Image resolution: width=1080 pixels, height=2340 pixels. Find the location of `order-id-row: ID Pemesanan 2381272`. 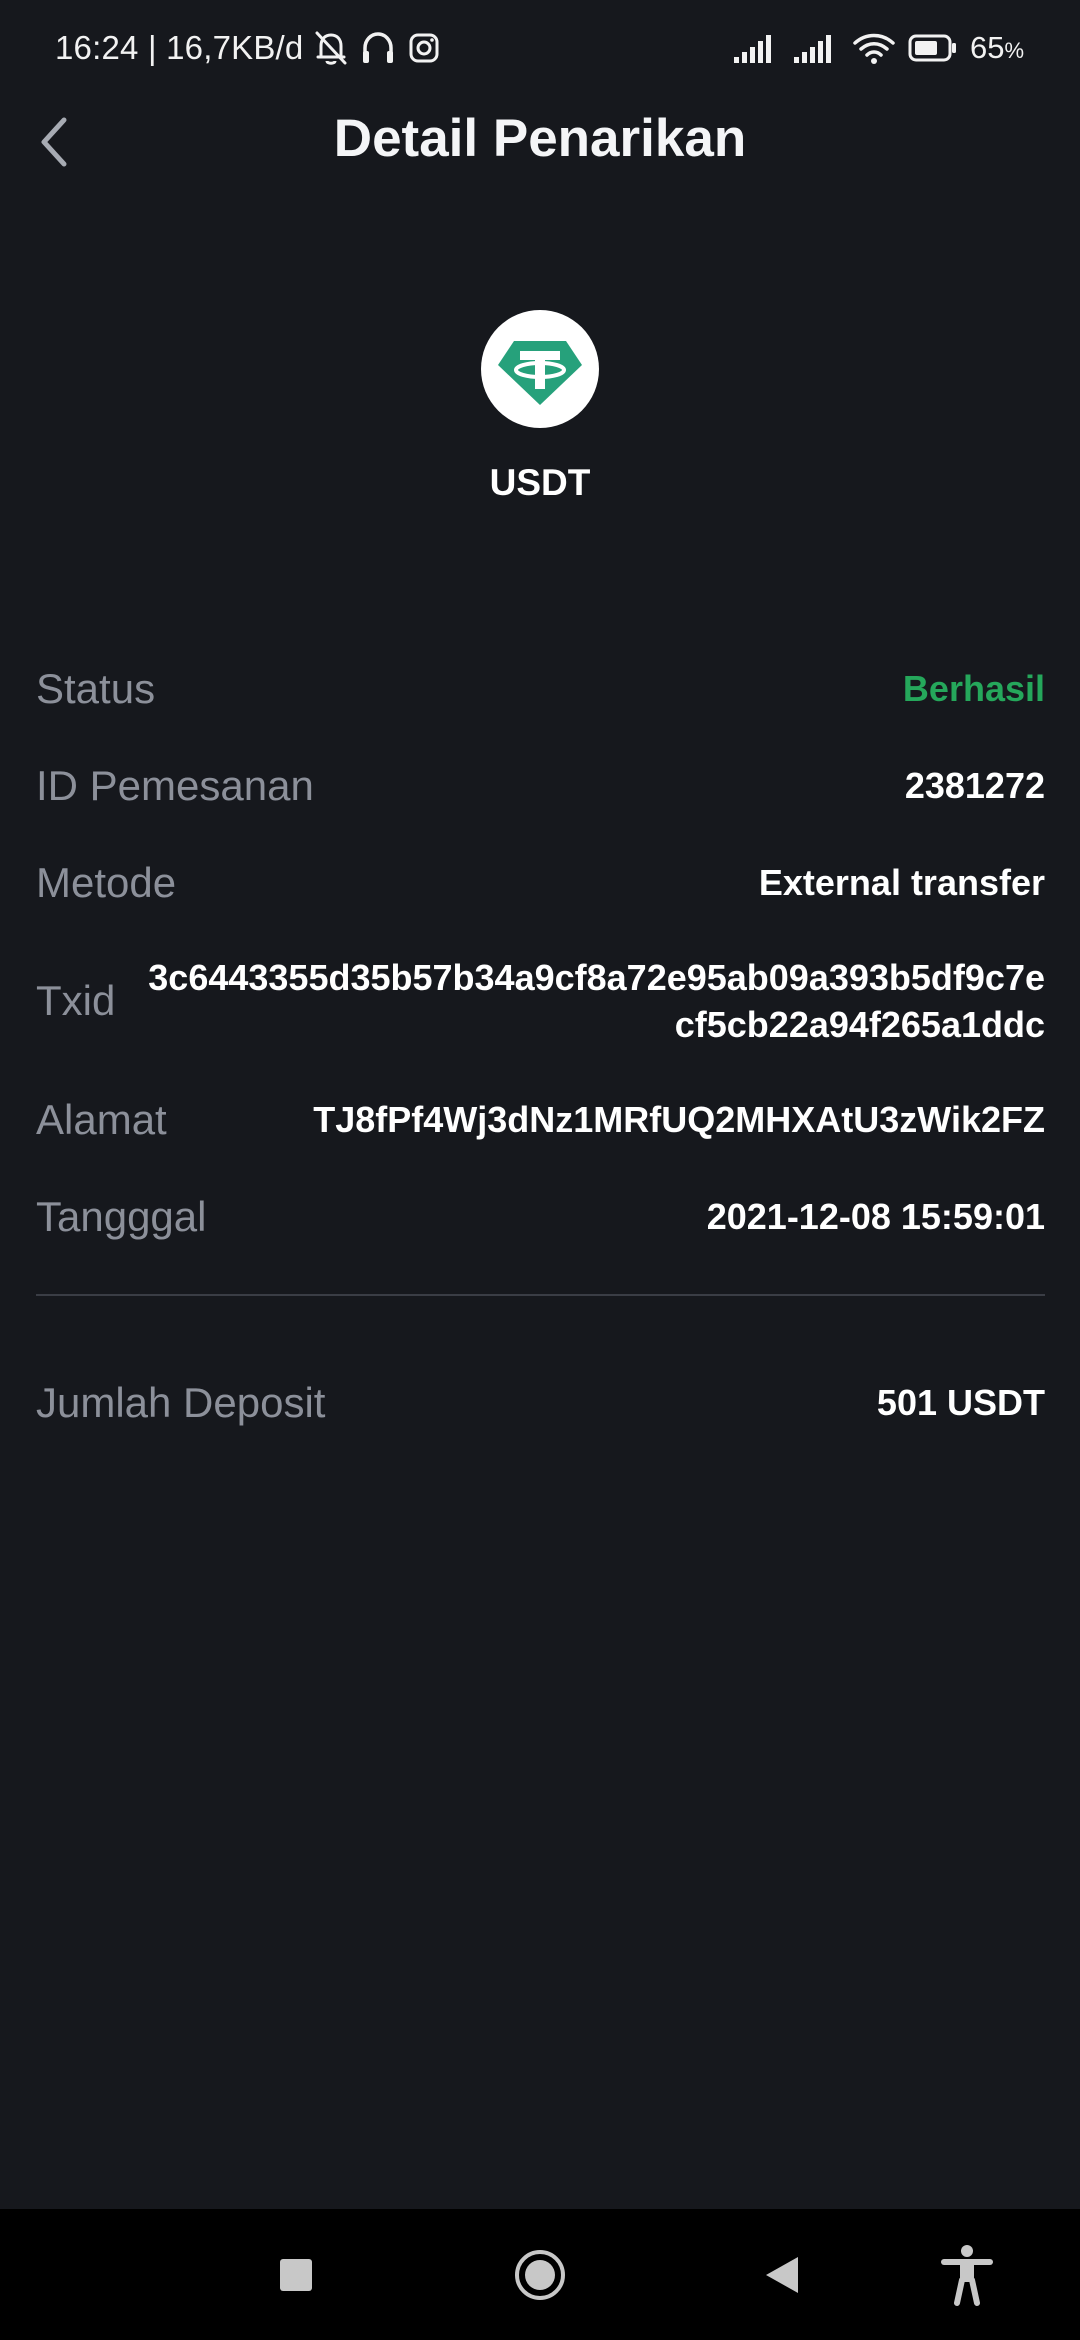

order-id-row: ID Pemesanan 2381272 is located at coordinates (540, 785).